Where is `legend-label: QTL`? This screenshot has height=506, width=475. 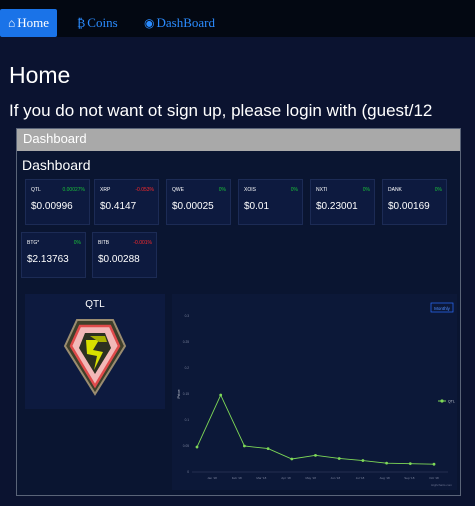 legend-label: QTL is located at coordinates (451, 402).